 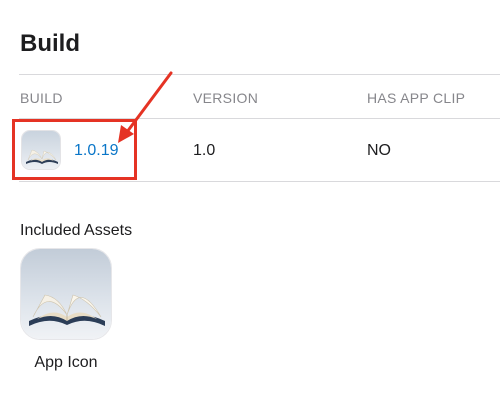 I want to click on table-top-divider, so click(x=259, y=74).